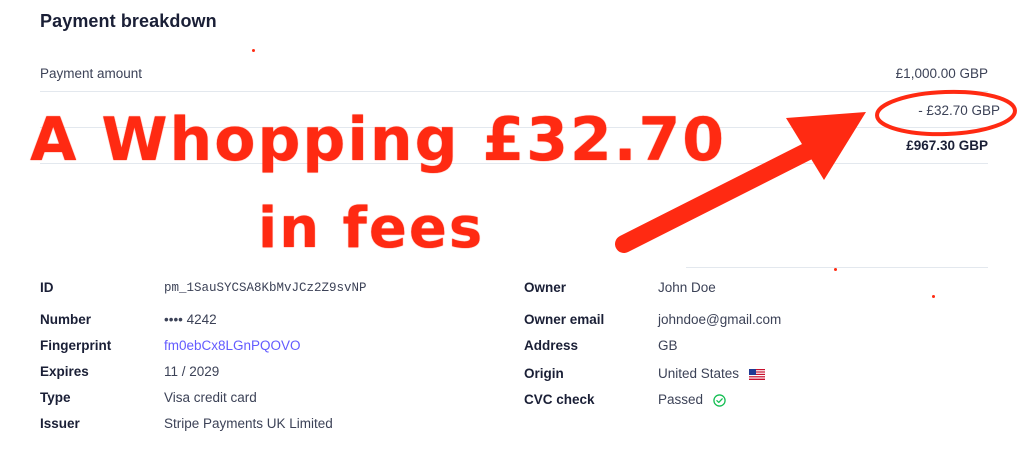  I want to click on detail-row-owner: Owner John Doe, so click(759, 296).